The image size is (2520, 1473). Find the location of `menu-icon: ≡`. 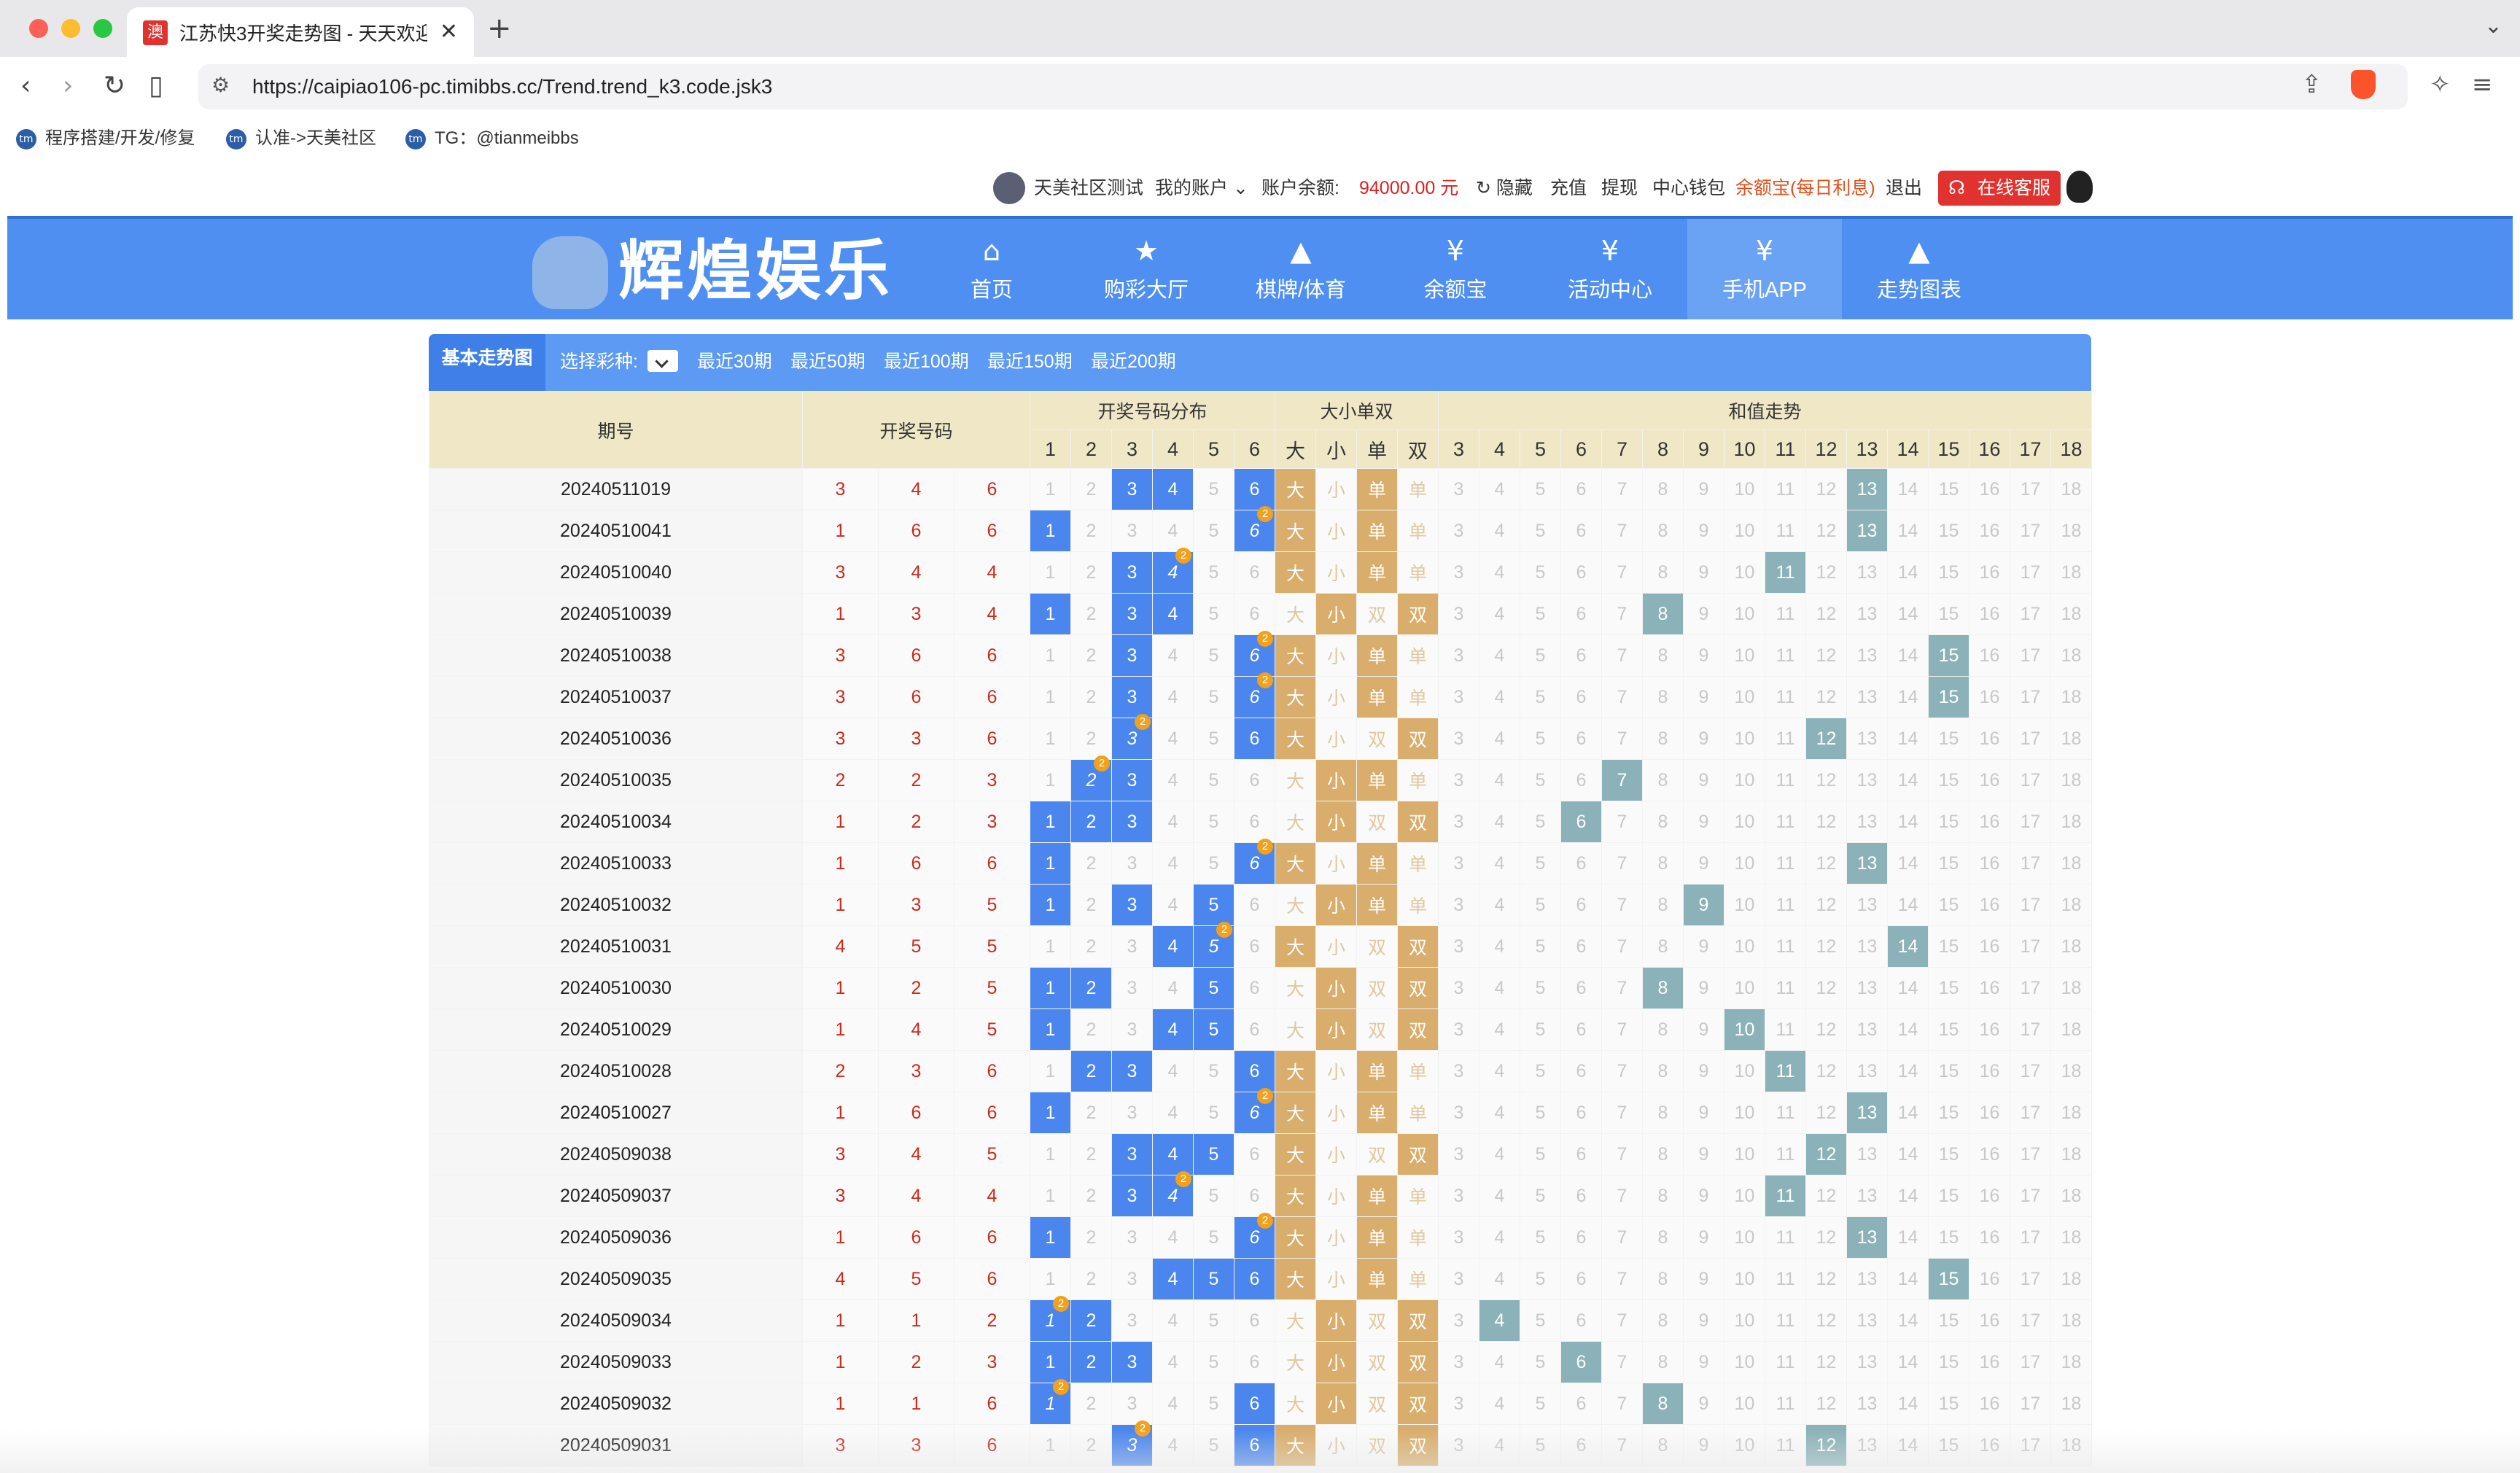

menu-icon: ≡ is located at coordinates (2482, 84).